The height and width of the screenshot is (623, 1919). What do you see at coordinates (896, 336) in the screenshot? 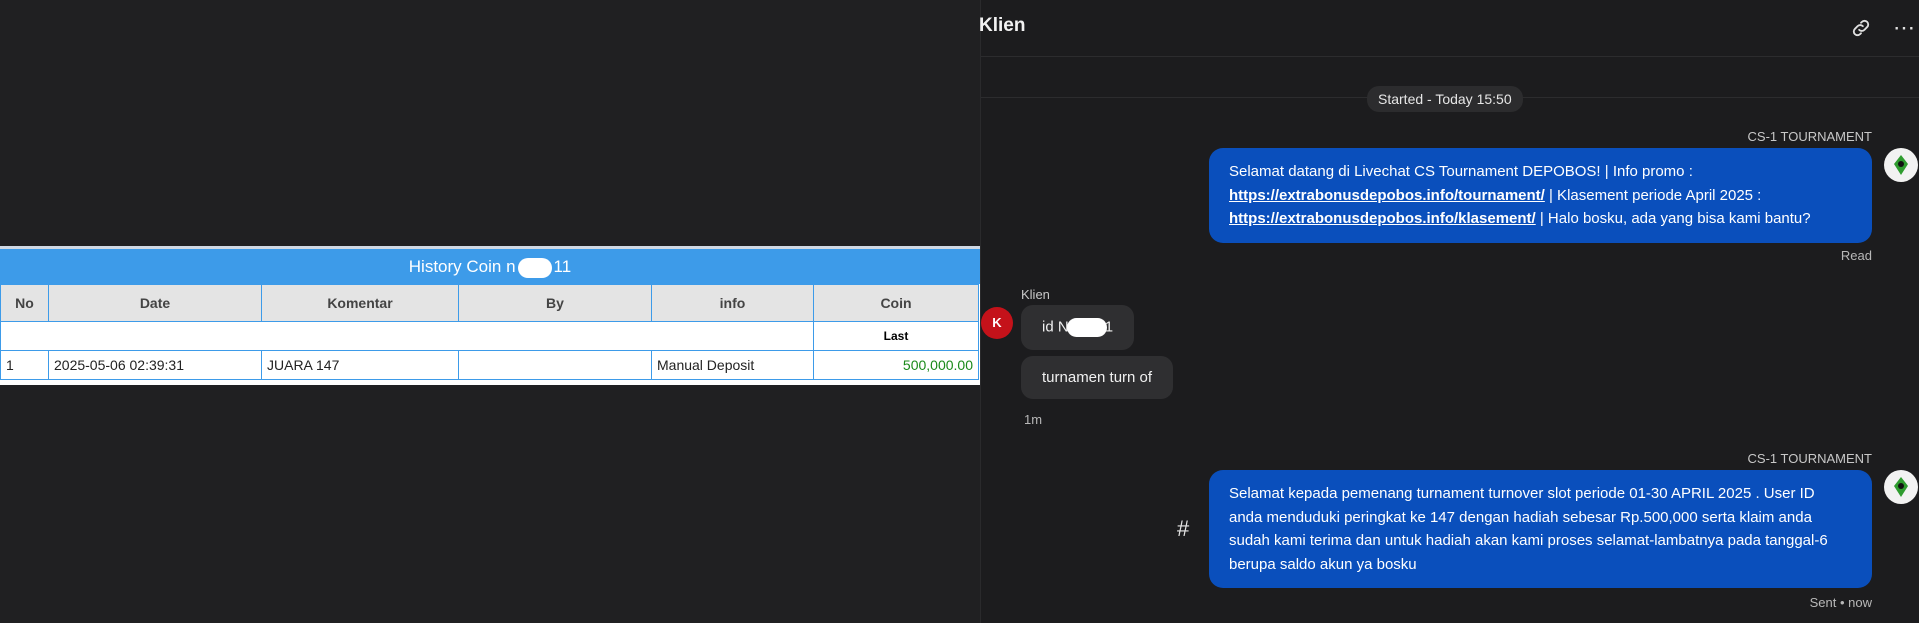
I see `subheader-last: Last` at bounding box center [896, 336].